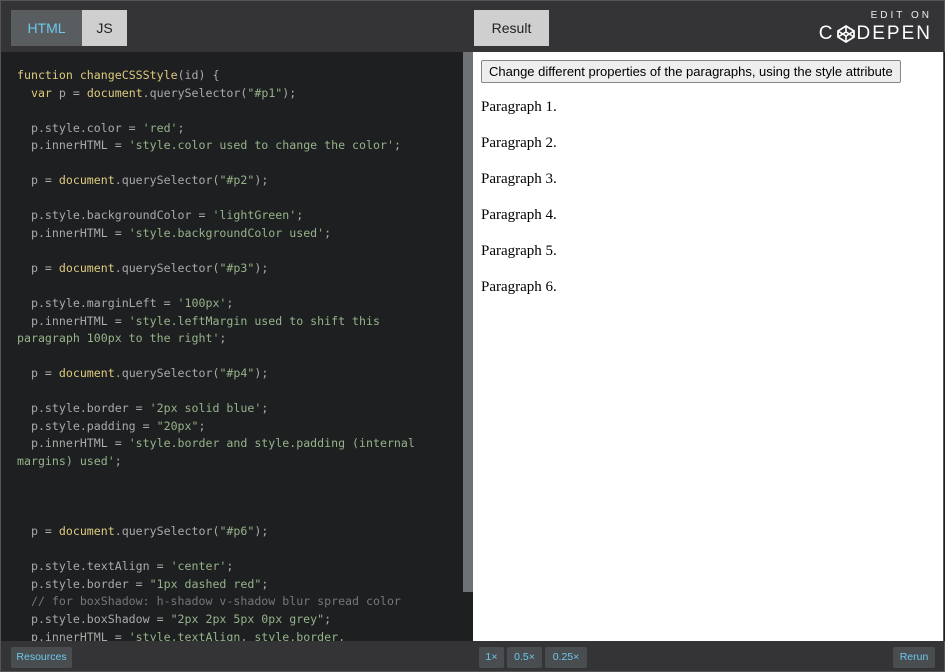  What do you see at coordinates (511, 28) in the screenshot?
I see `tab-result: Result` at bounding box center [511, 28].